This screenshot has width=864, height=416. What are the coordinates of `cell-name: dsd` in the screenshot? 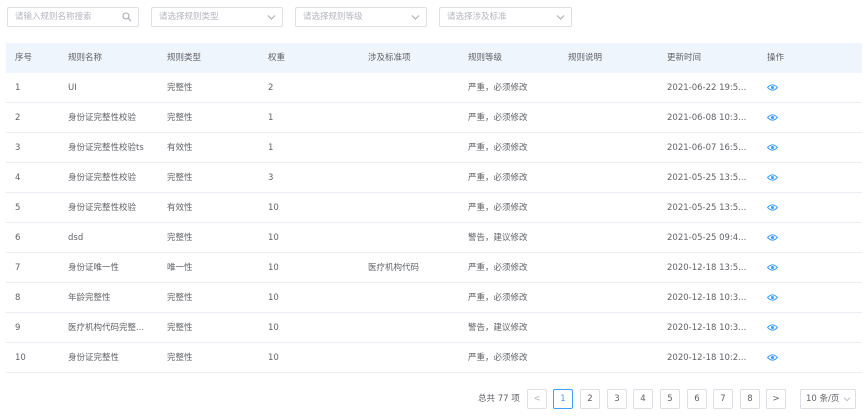 It's located at (76, 238).